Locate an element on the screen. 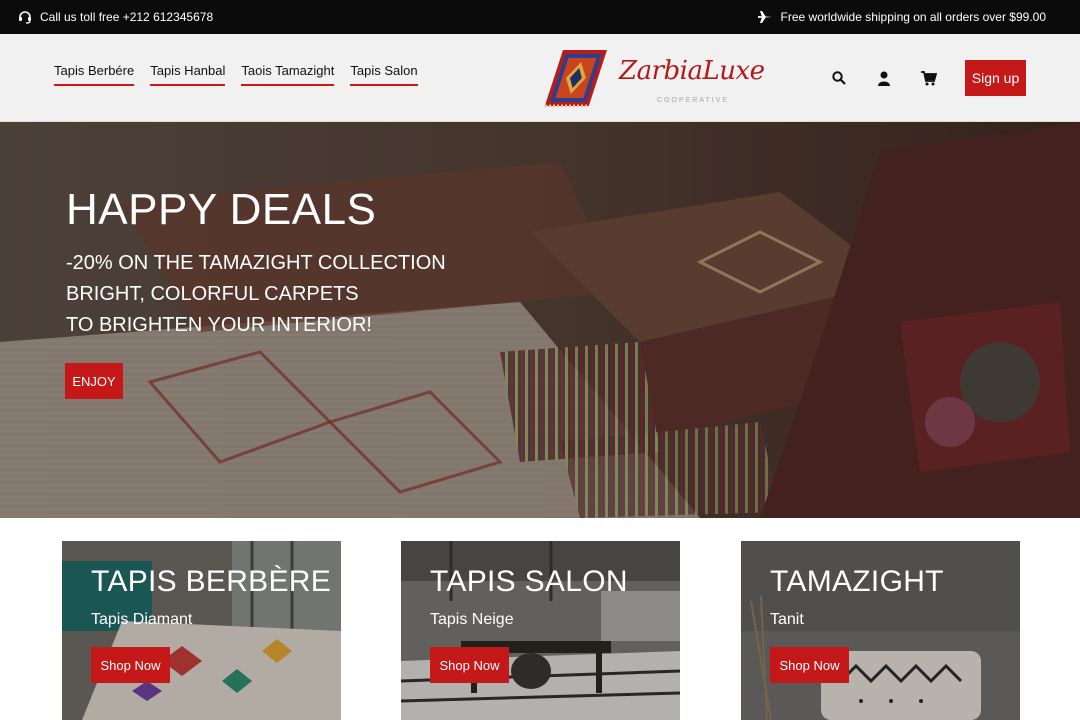  phone-info: Call us toll free +212 612345678 is located at coordinates (115, 17).